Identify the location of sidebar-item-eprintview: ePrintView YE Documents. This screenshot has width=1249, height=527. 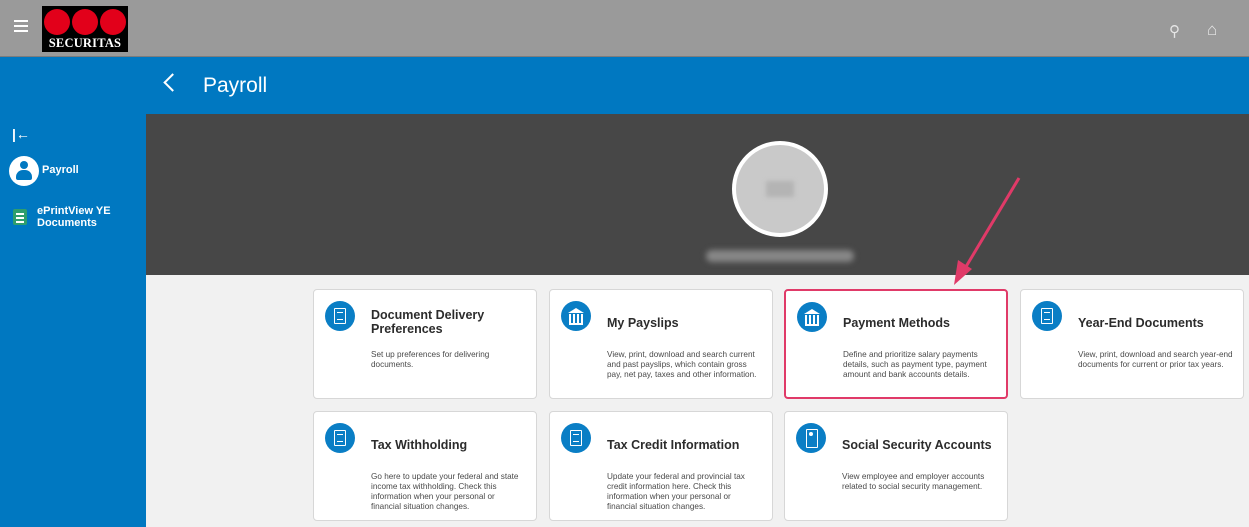
(76, 220).